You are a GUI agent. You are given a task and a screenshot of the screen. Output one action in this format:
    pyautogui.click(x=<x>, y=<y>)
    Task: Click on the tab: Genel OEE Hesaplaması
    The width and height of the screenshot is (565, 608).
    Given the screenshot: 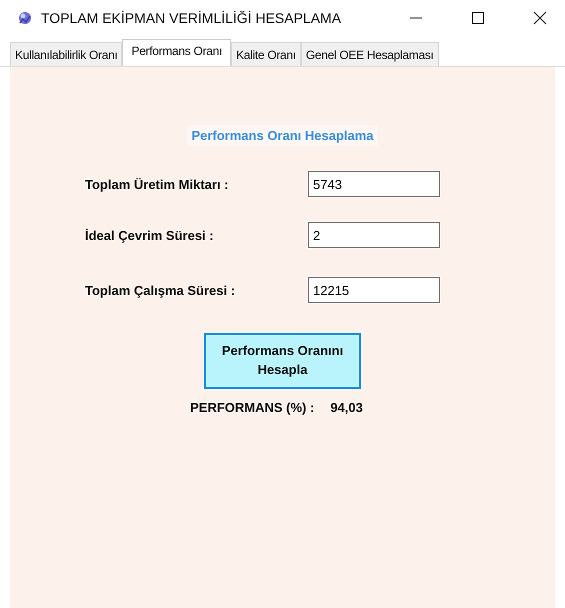 What is the action you would take?
    pyautogui.click(x=369, y=54)
    